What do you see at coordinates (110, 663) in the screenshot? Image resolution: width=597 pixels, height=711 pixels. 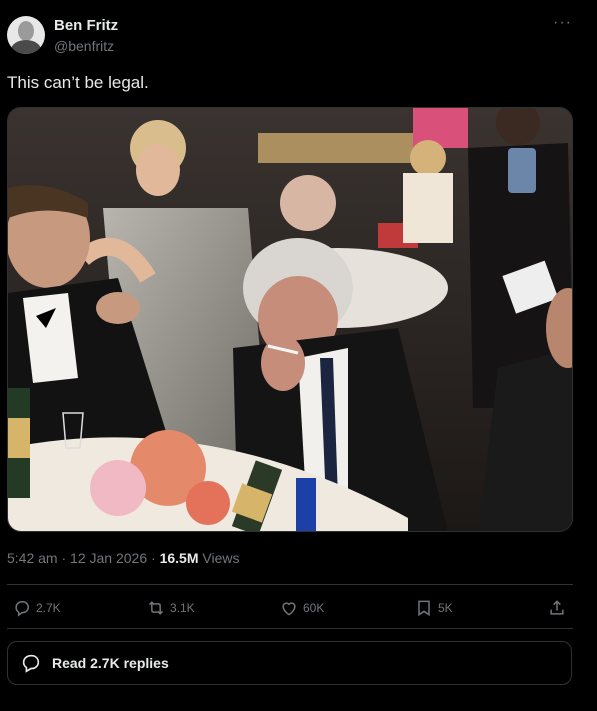 I see `read-replies-label: Read 2.7K replies` at bounding box center [110, 663].